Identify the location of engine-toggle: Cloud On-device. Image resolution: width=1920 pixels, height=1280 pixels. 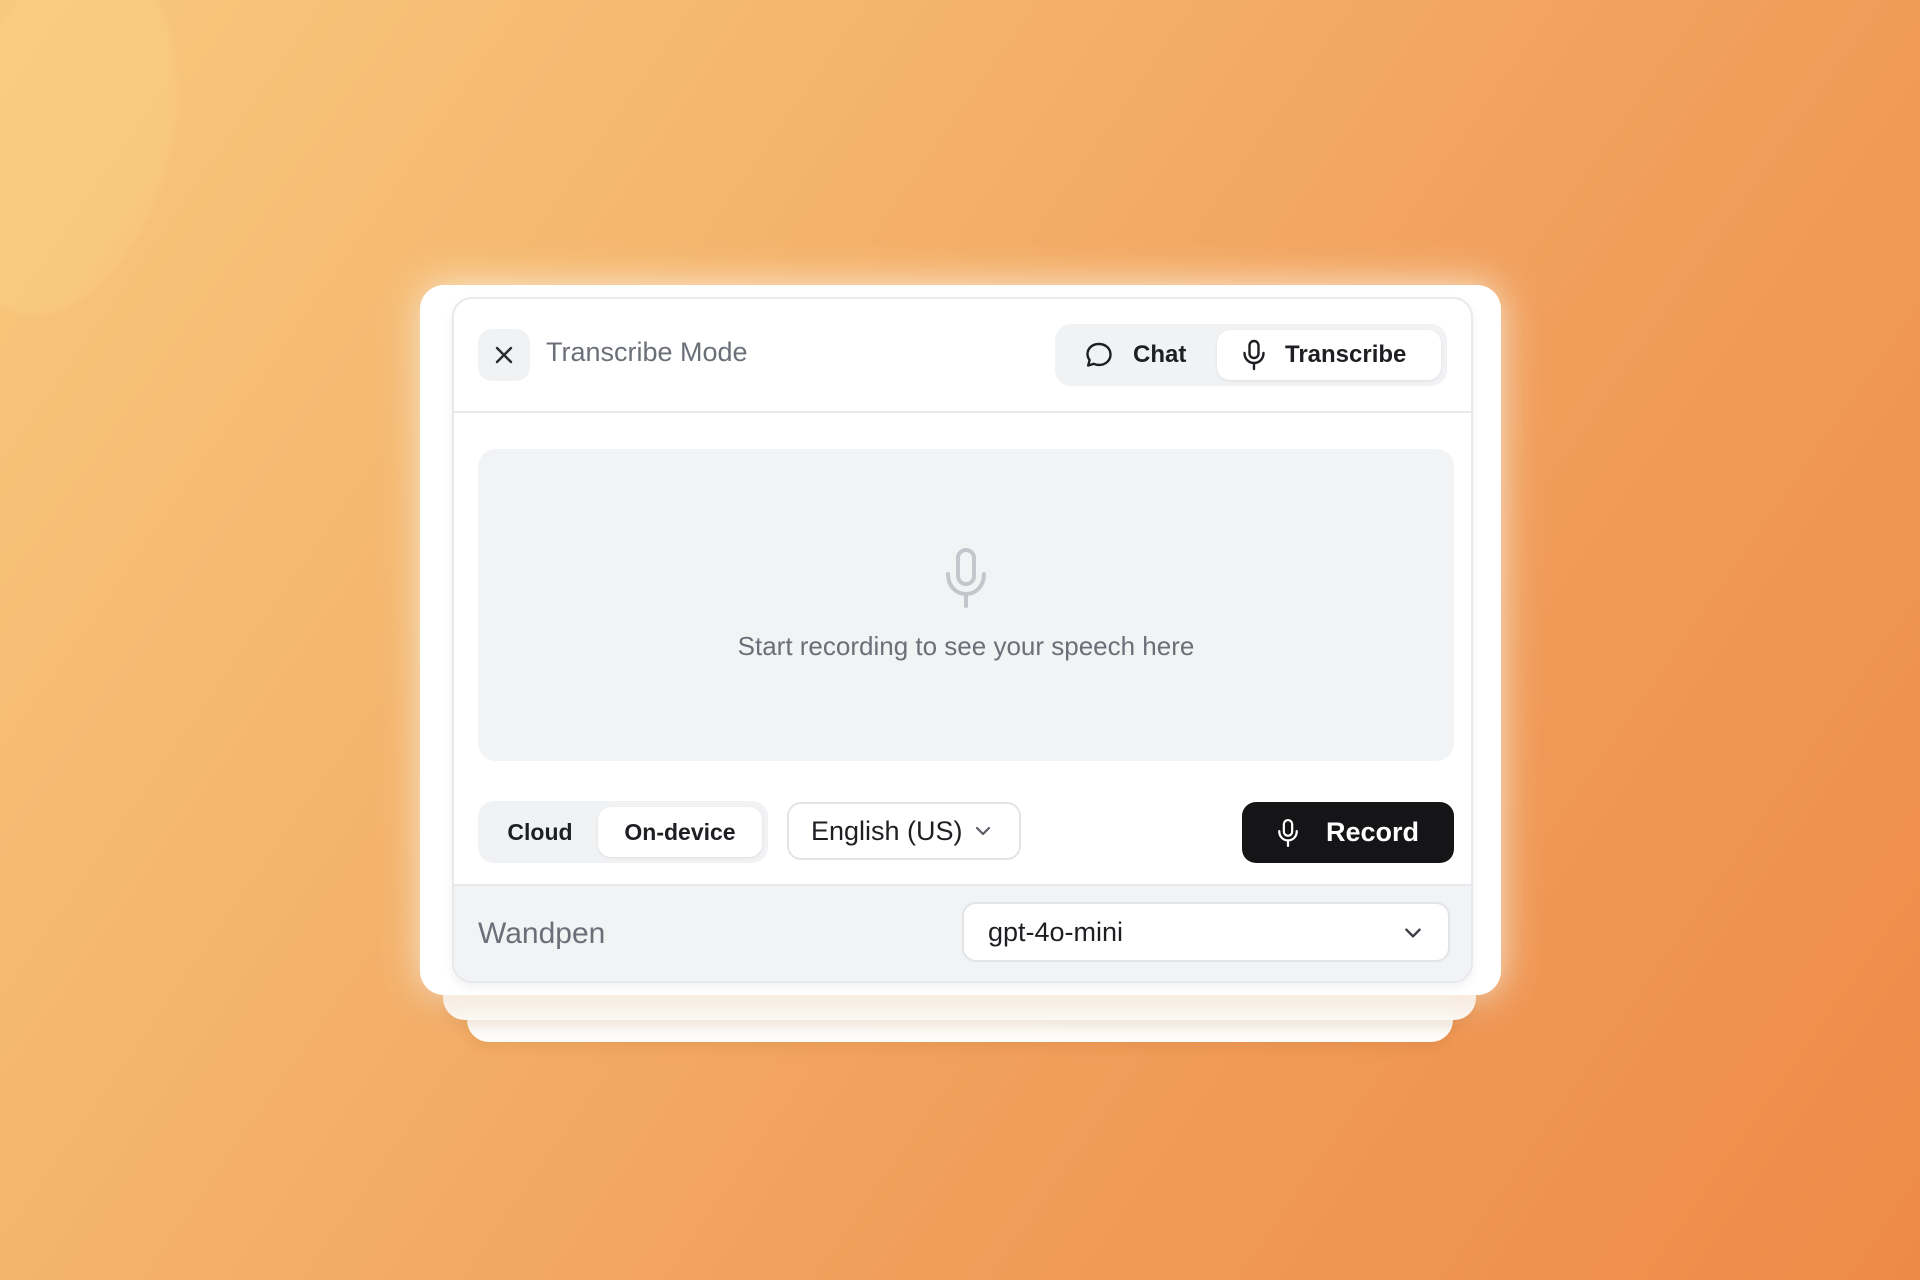
(623, 832).